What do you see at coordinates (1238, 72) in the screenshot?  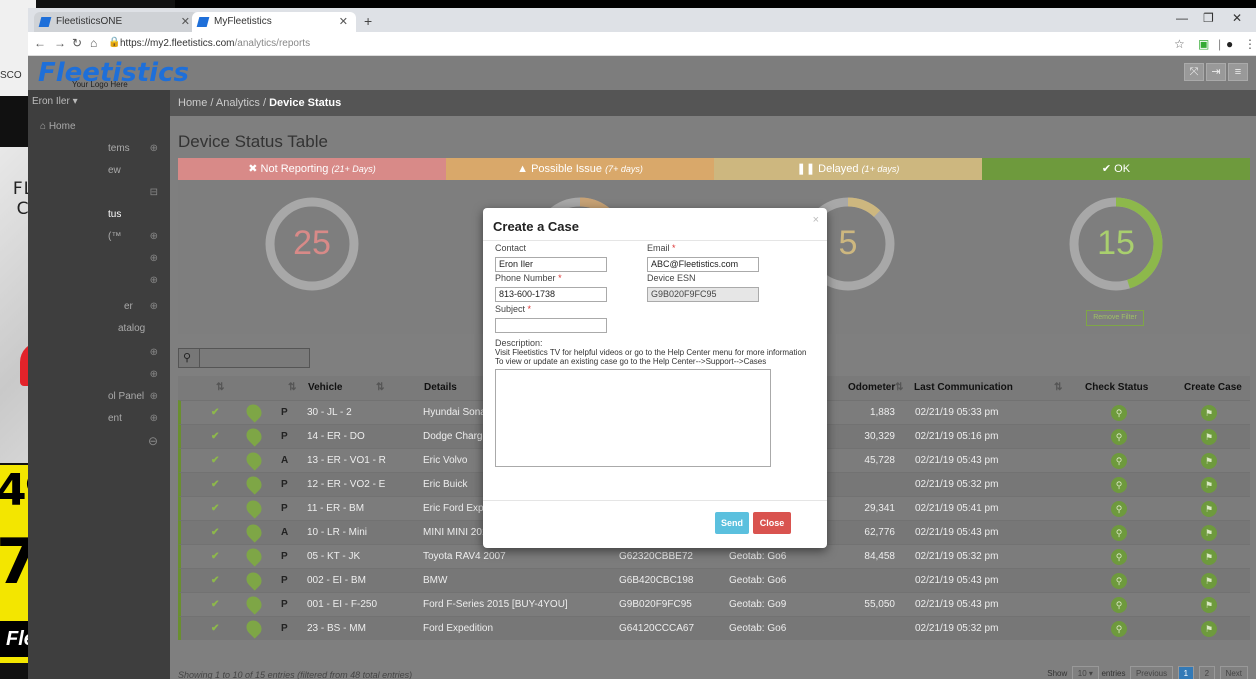 I see `hamburger-icon: ≡` at bounding box center [1238, 72].